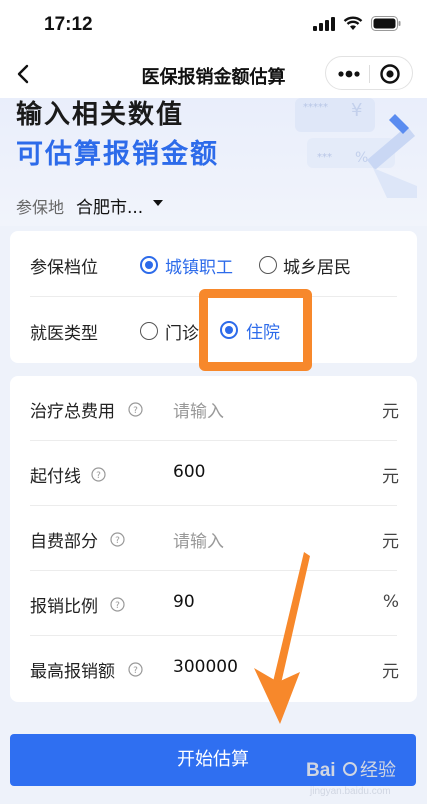 The width and height of the screenshot is (427, 804). What do you see at coordinates (349, 74) in the screenshot?
I see `more-icon` at bounding box center [349, 74].